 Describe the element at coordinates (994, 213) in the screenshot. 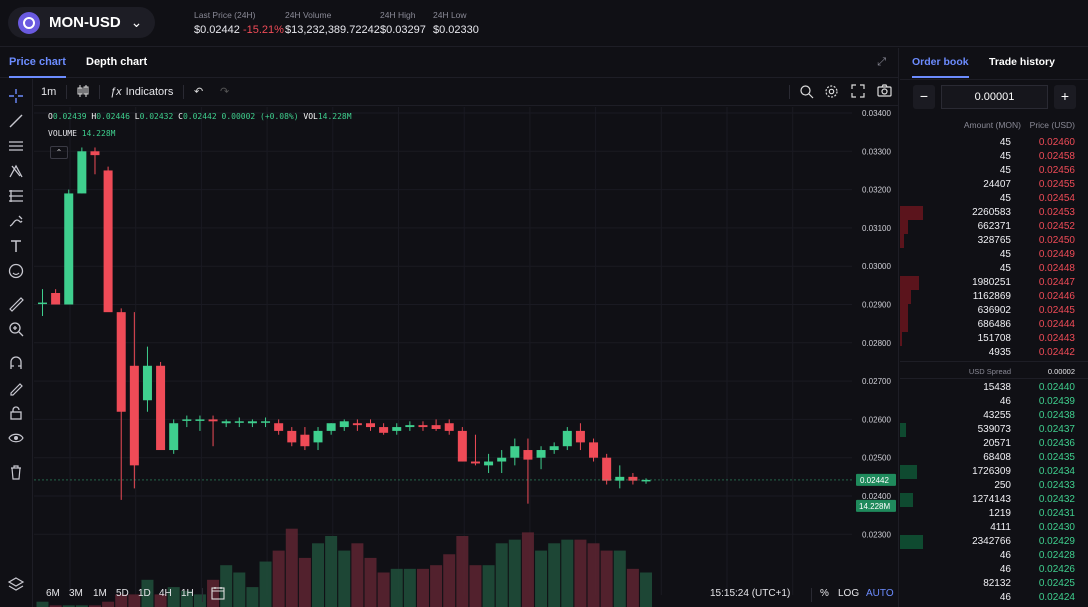

I see `ask-row: 2260583 0.02453` at that location.